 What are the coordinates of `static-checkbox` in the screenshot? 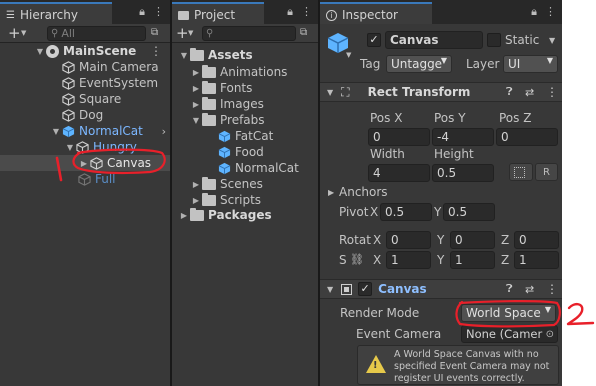 It's located at (494, 40).